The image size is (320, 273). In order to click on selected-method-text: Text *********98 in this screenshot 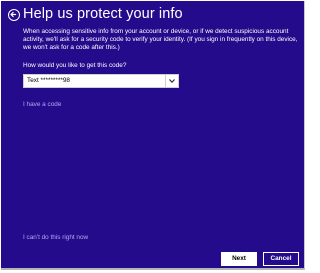, I will do `click(48, 80)`.